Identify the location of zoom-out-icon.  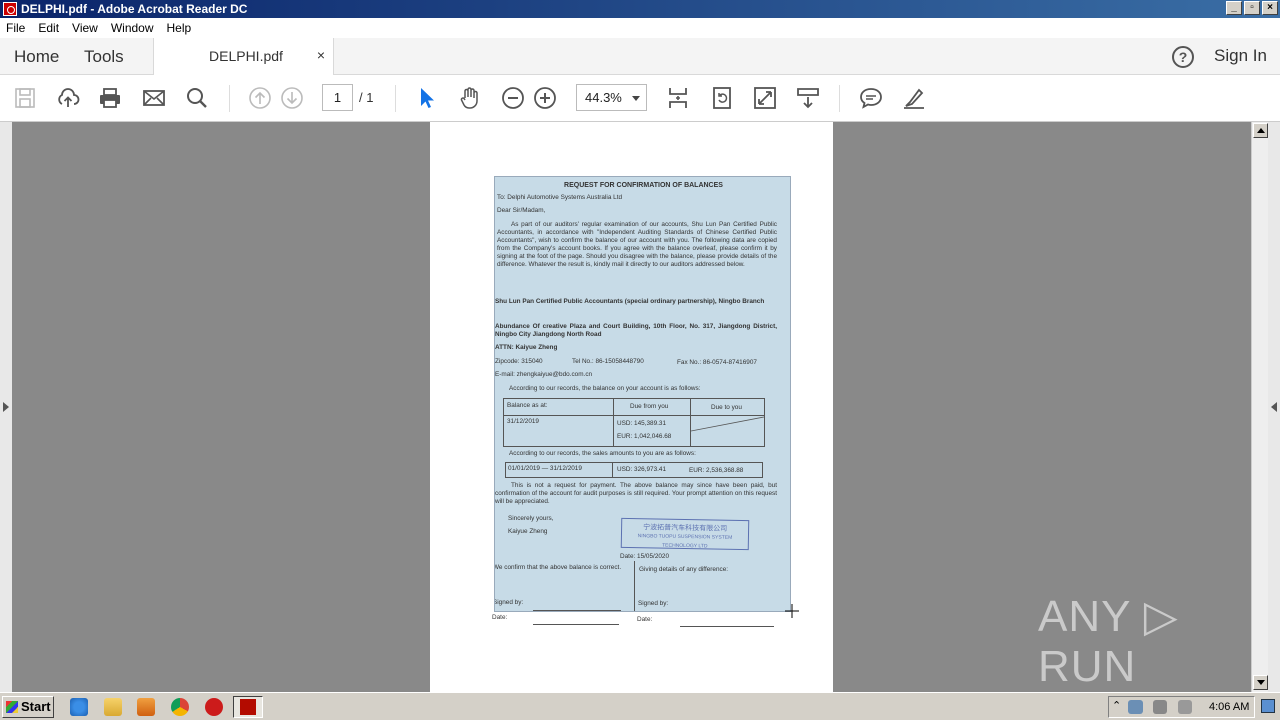
(513, 98).